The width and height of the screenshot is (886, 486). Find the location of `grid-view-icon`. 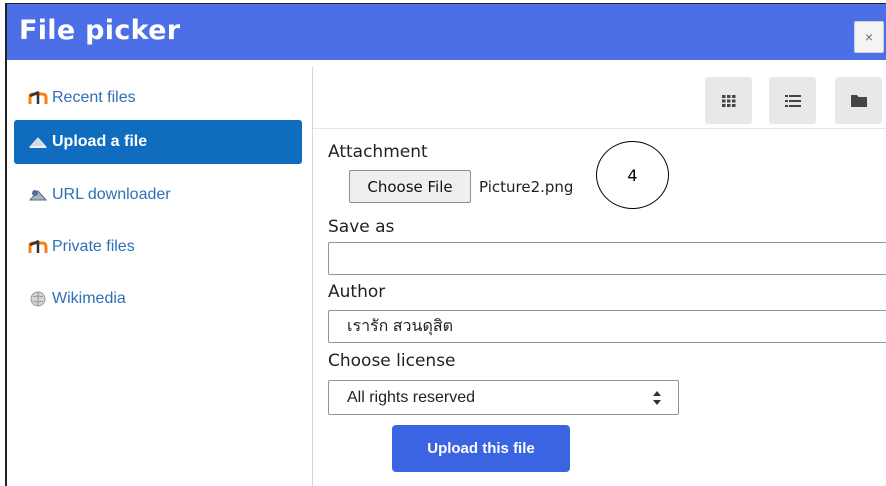

grid-view-icon is located at coordinates (728, 100).